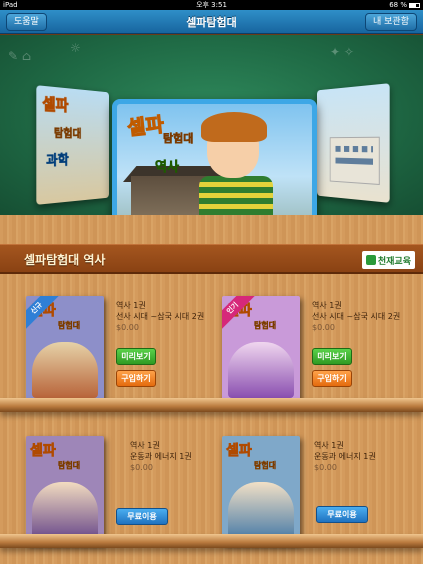 The height and width of the screenshot is (564, 423). I want to click on chalk-doodle: ✎ ⌂, so click(20, 56).